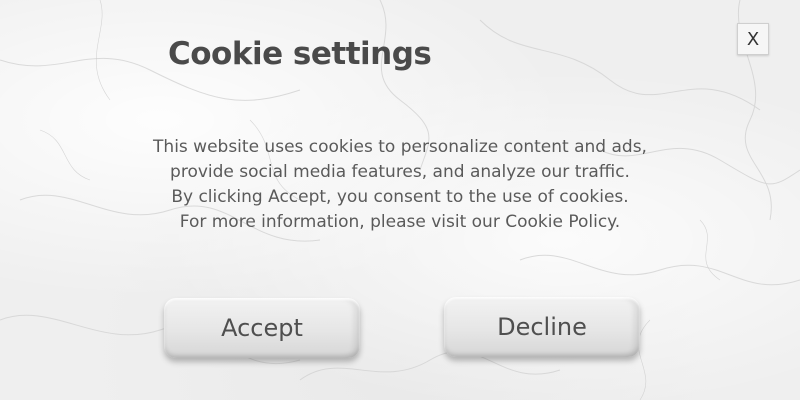  What do you see at coordinates (542, 327) in the screenshot?
I see `decline-button: Decline` at bounding box center [542, 327].